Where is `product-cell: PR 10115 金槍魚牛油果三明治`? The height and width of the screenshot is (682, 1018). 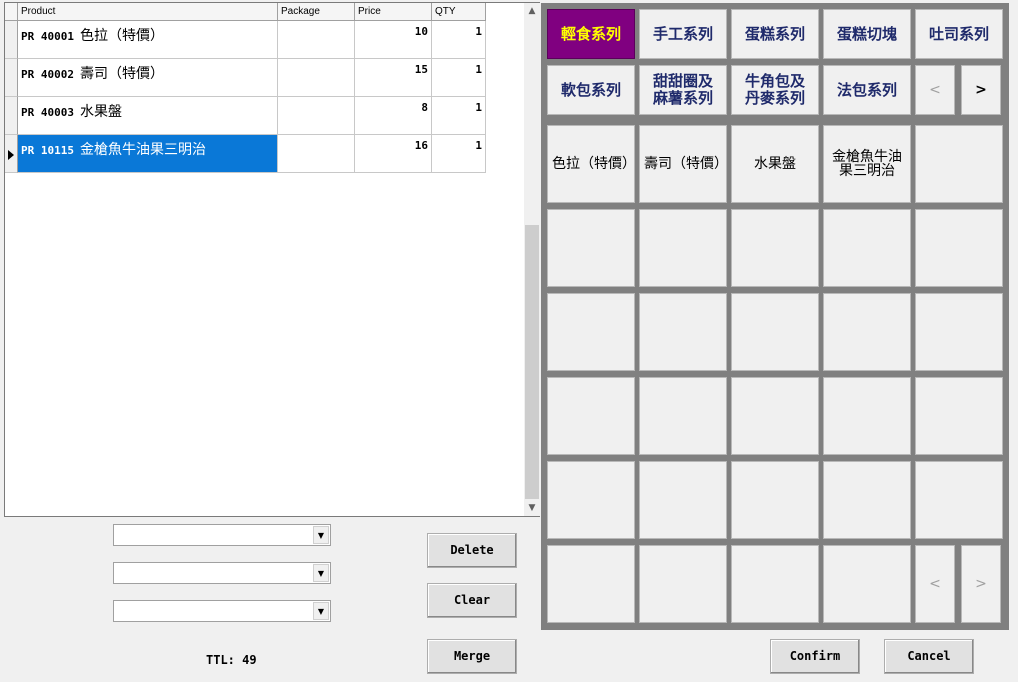
product-cell: PR 10115 金槍魚牛油果三明治 is located at coordinates (148, 154).